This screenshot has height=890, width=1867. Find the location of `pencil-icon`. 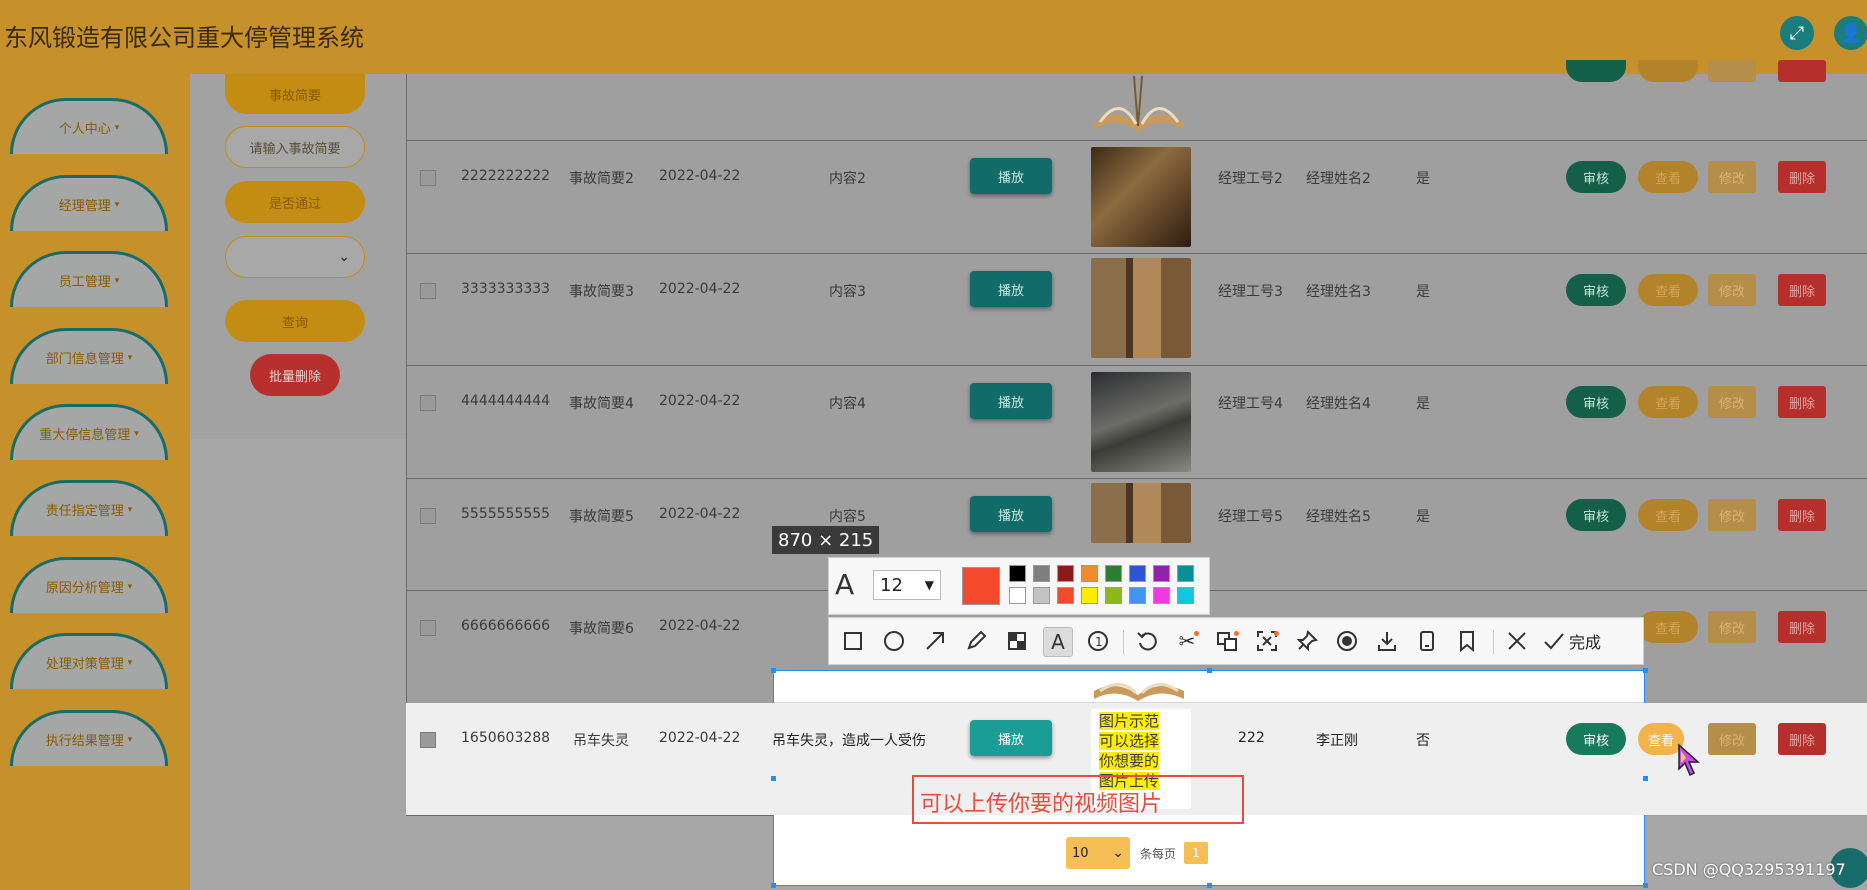

pencil-icon is located at coordinates (976, 641).